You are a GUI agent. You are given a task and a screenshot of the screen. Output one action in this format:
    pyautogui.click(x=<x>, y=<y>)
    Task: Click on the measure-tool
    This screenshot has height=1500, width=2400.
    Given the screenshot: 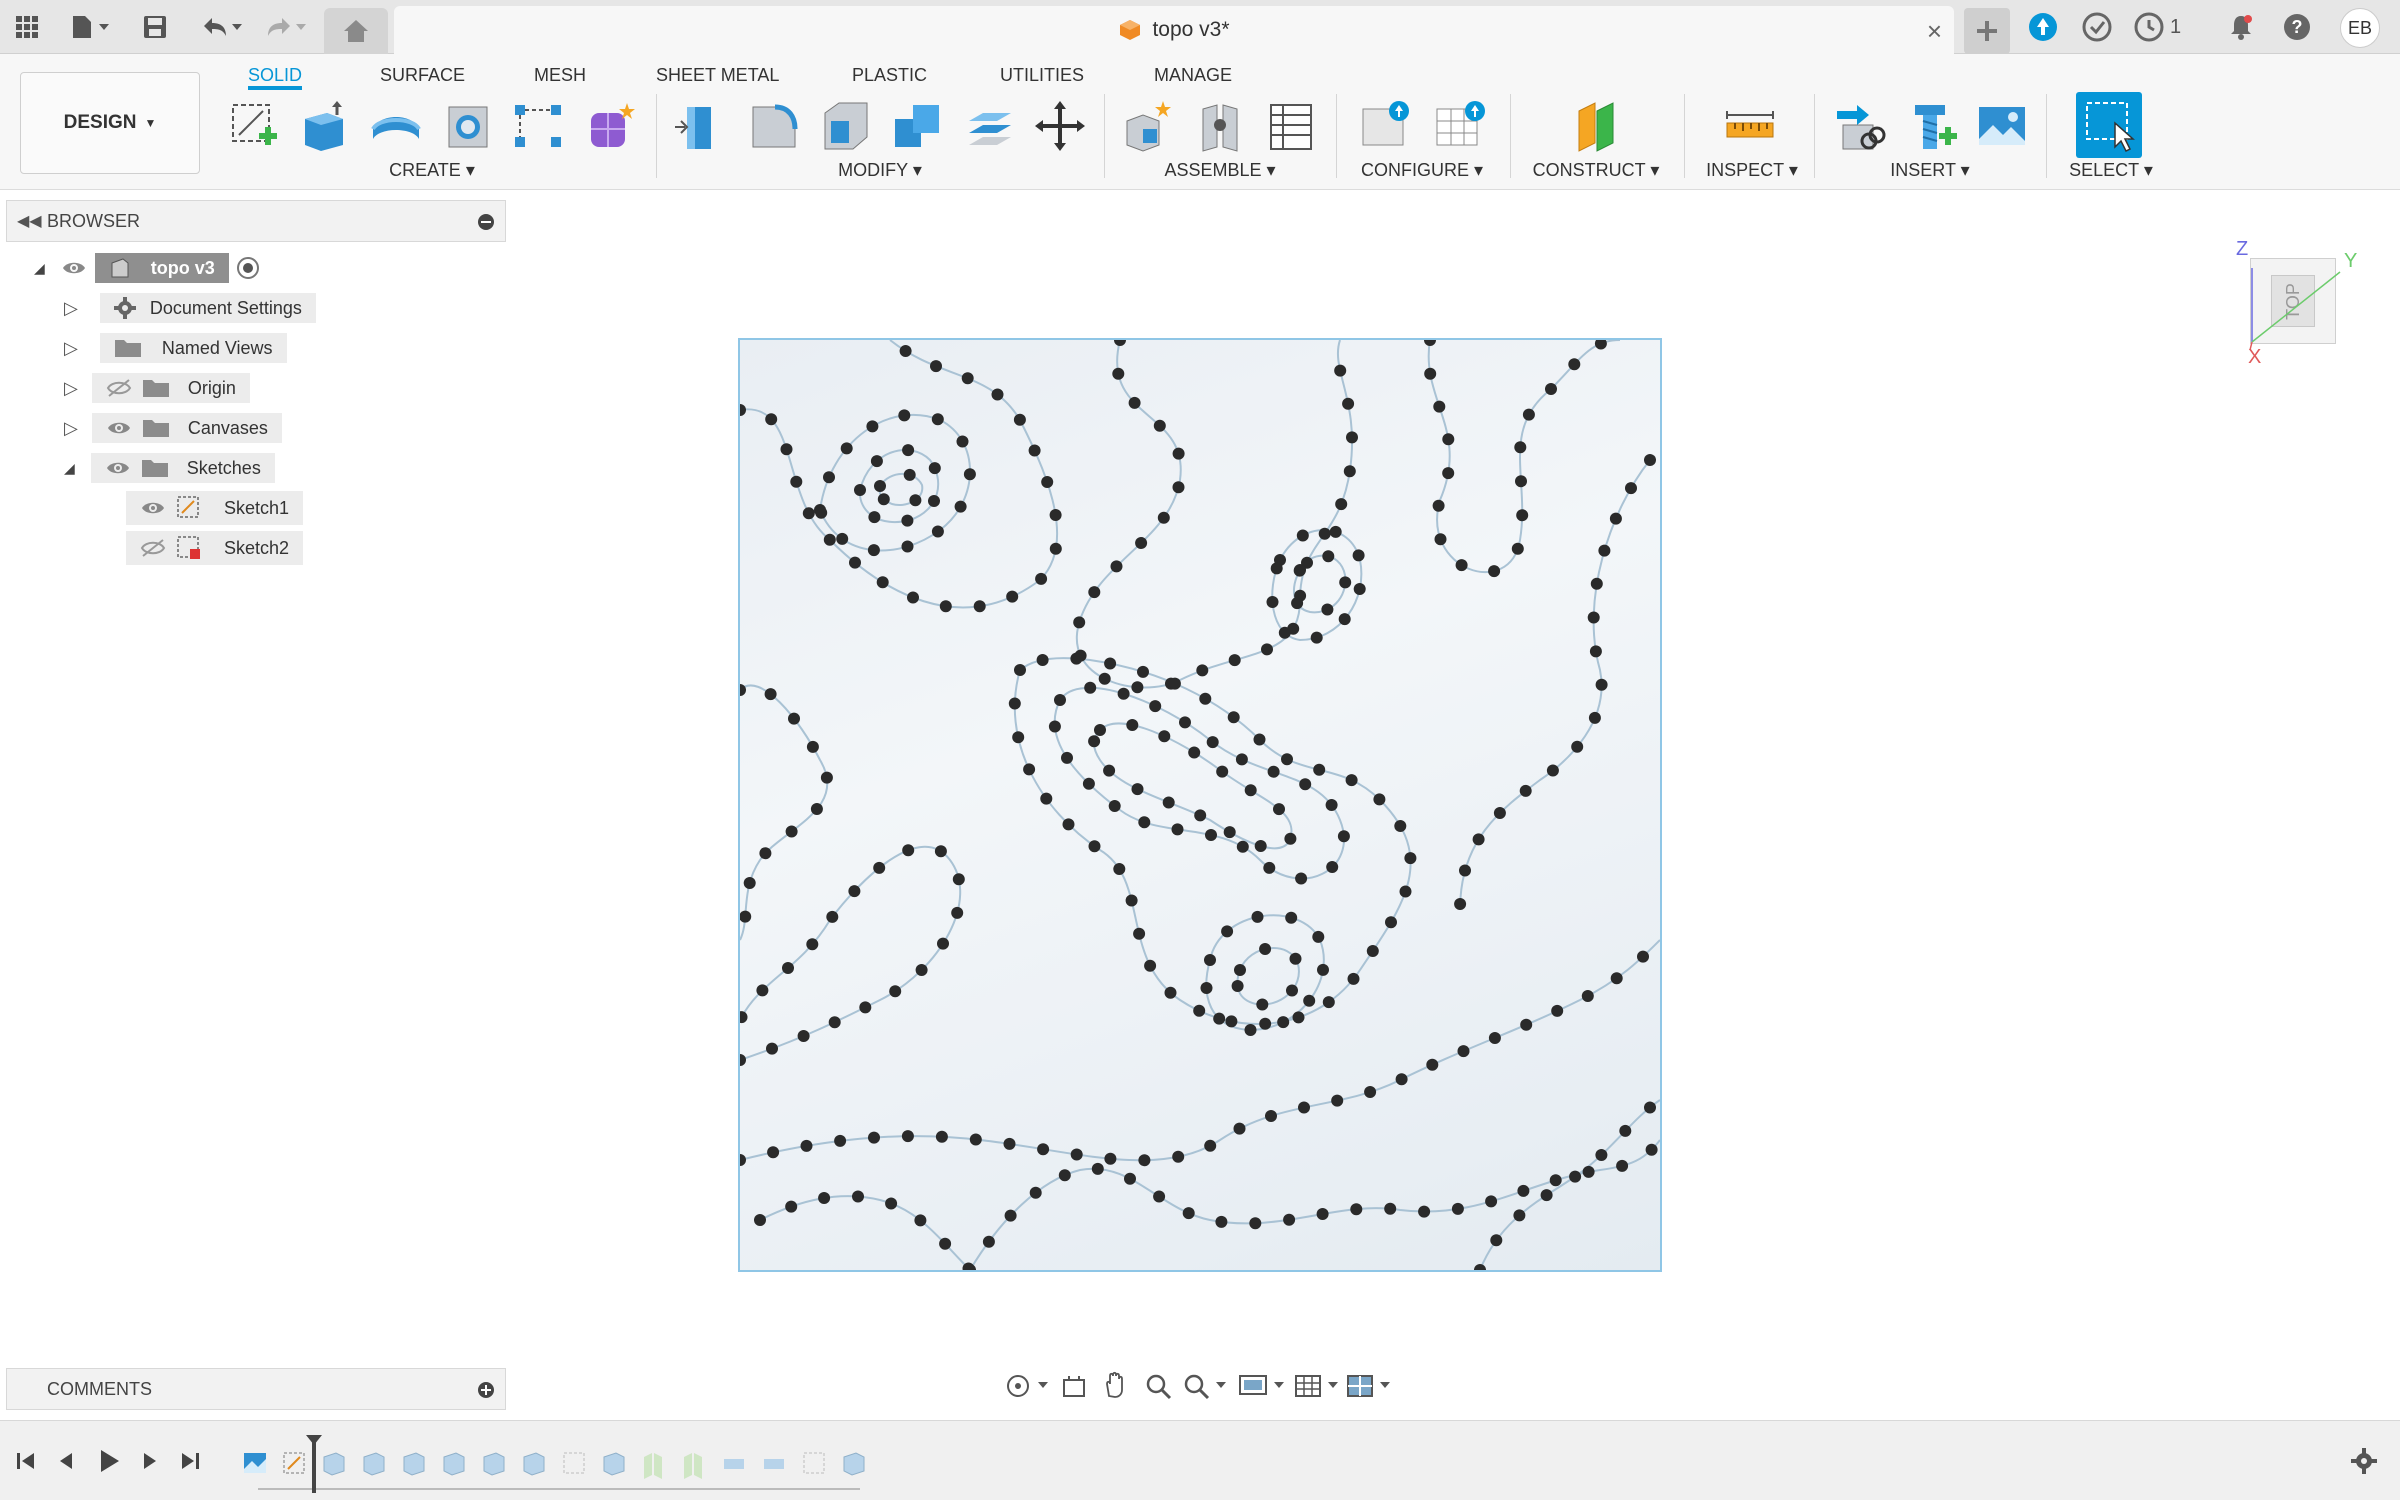 What is the action you would take?
    pyautogui.click(x=1750, y=126)
    